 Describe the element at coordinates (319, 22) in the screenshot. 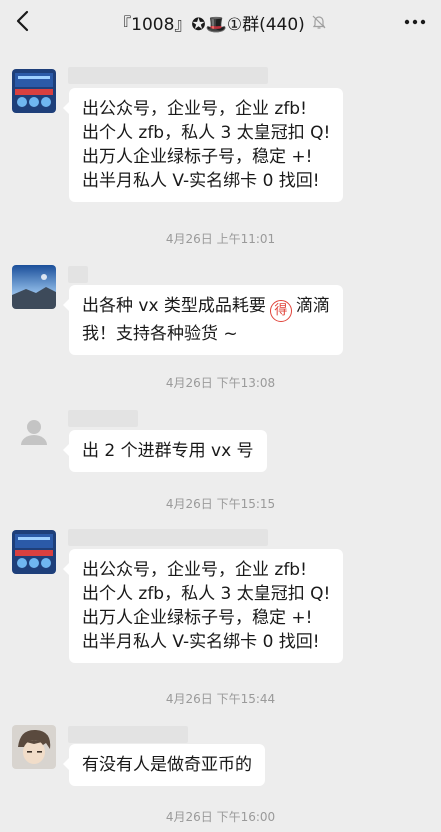

I see `muted-bell-icon` at that location.